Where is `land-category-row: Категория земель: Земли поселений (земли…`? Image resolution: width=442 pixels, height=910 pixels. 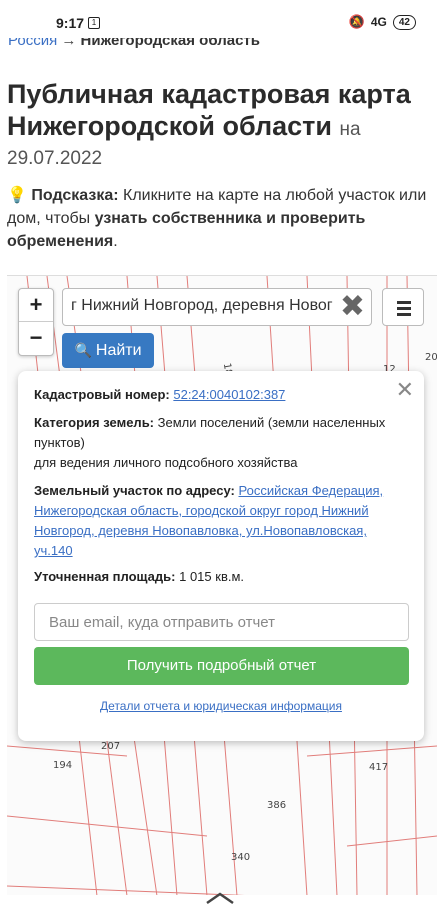
land-category-row: Категория земель: Земли поселений (земли… is located at coordinates (219, 433).